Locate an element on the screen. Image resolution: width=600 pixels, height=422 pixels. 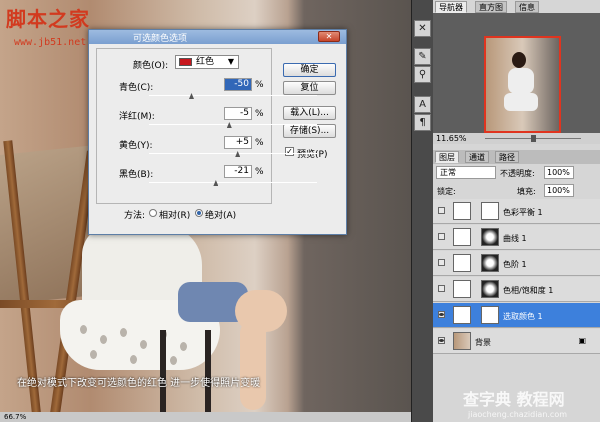
clone-stamp-icon: ⚲ is located at coordinates (422, 74).